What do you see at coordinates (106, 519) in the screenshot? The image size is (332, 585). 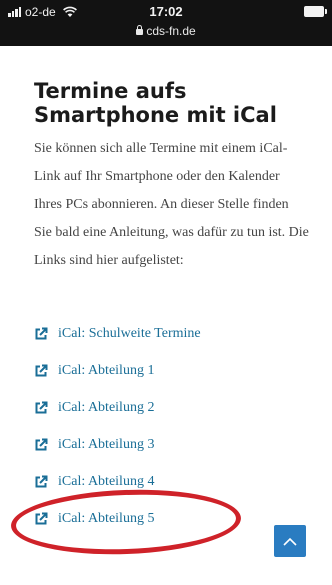 I see `ical-link-abteilung-5: iCal: Abteilung 5` at bounding box center [106, 519].